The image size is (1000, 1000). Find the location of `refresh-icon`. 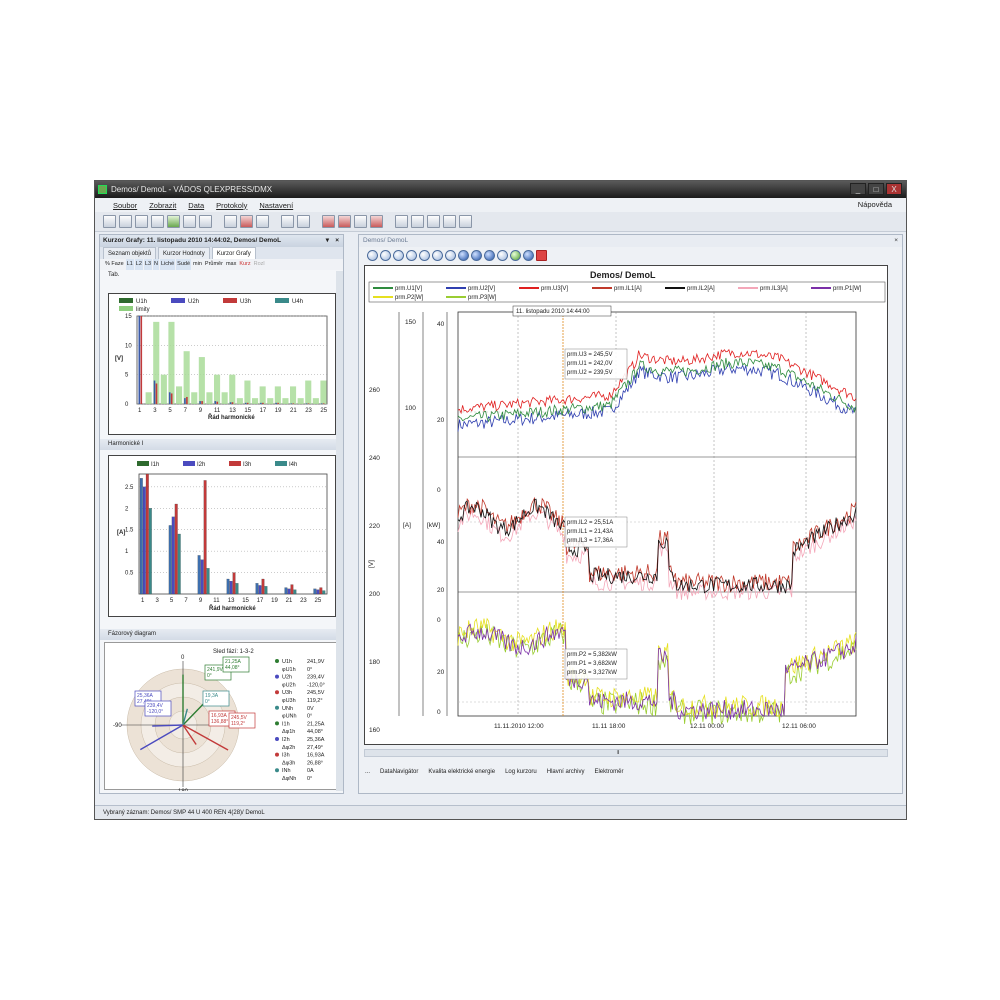

refresh-icon is located at coordinates (173, 221).